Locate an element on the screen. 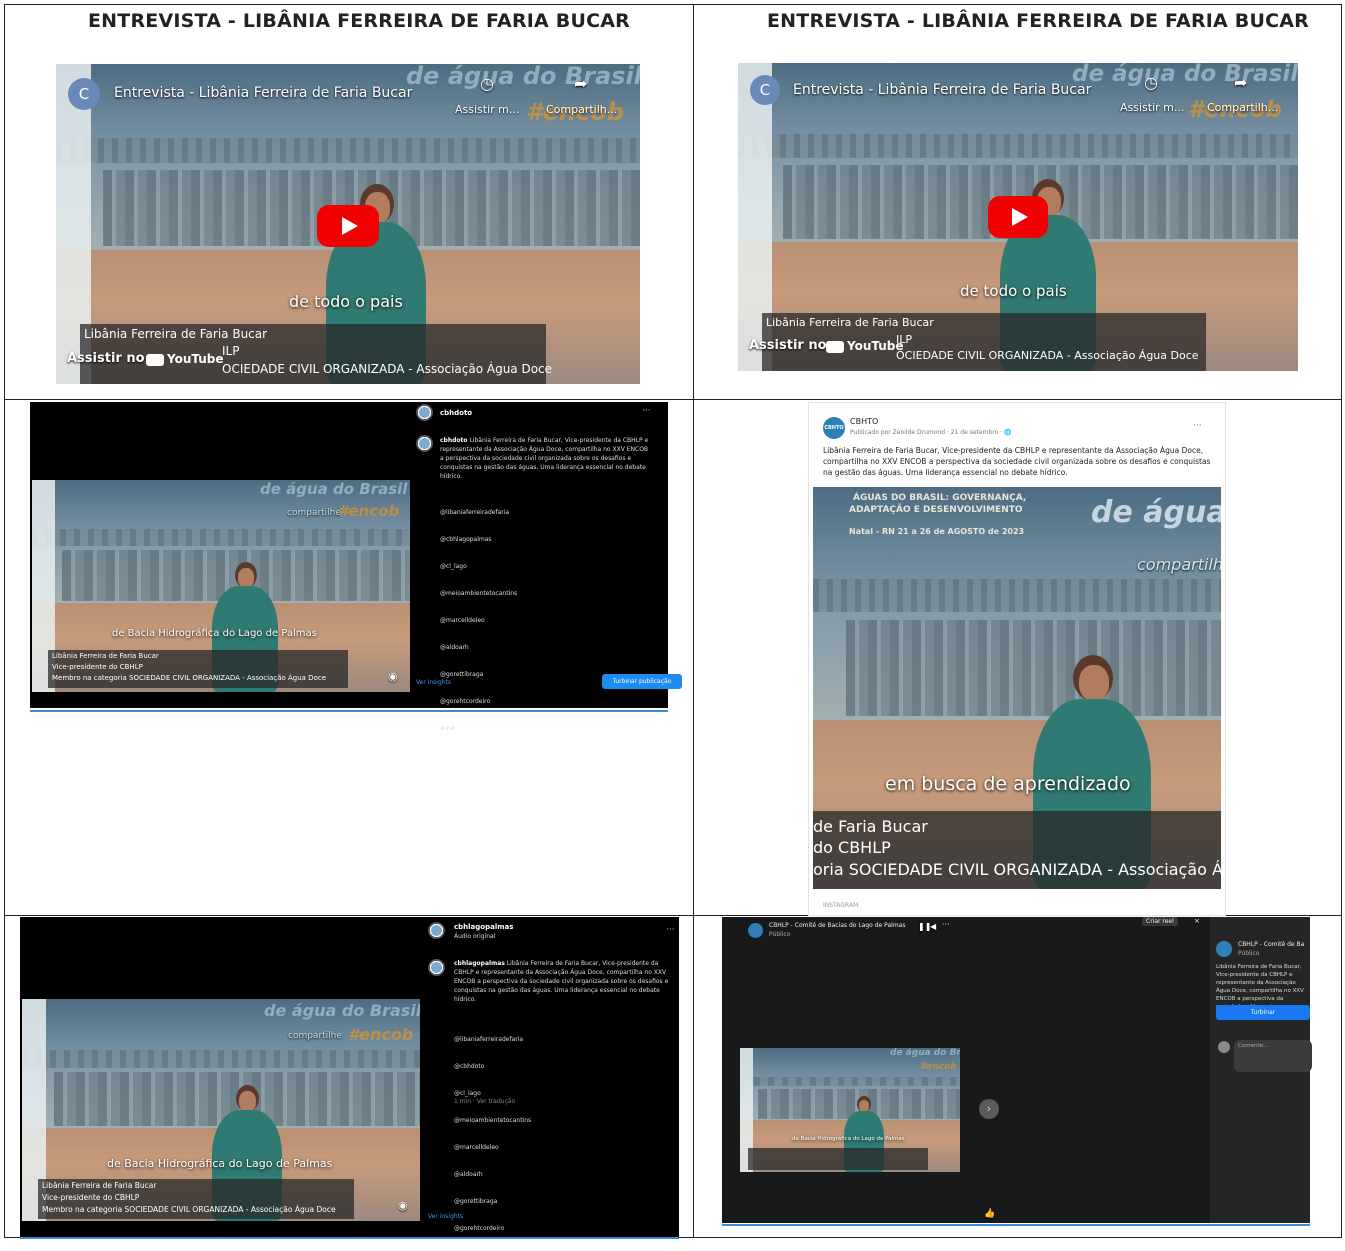 The height and width of the screenshot is (1251, 1345). page-logo is located at coordinates (755, 930).